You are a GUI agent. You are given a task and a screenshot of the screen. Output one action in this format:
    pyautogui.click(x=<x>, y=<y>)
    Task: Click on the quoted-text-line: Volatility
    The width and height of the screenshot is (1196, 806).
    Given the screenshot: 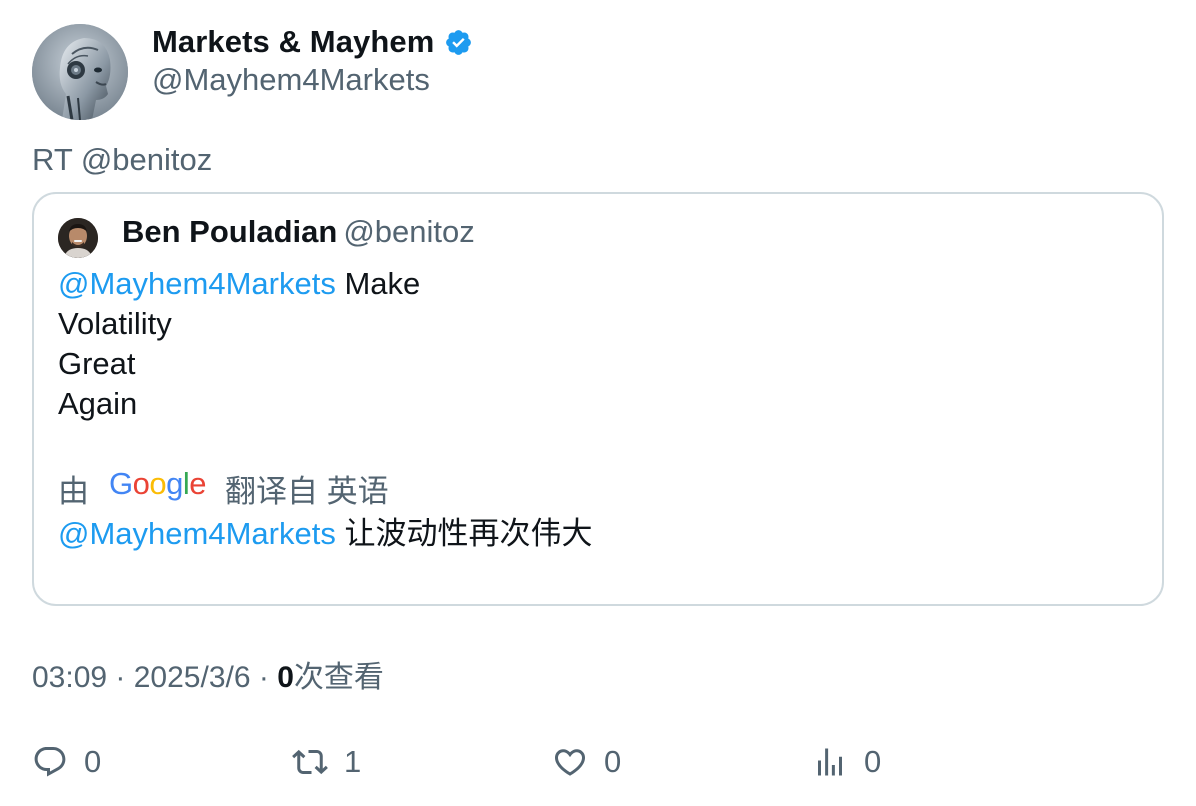 What is the action you would take?
    pyautogui.click(x=115, y=323)
    